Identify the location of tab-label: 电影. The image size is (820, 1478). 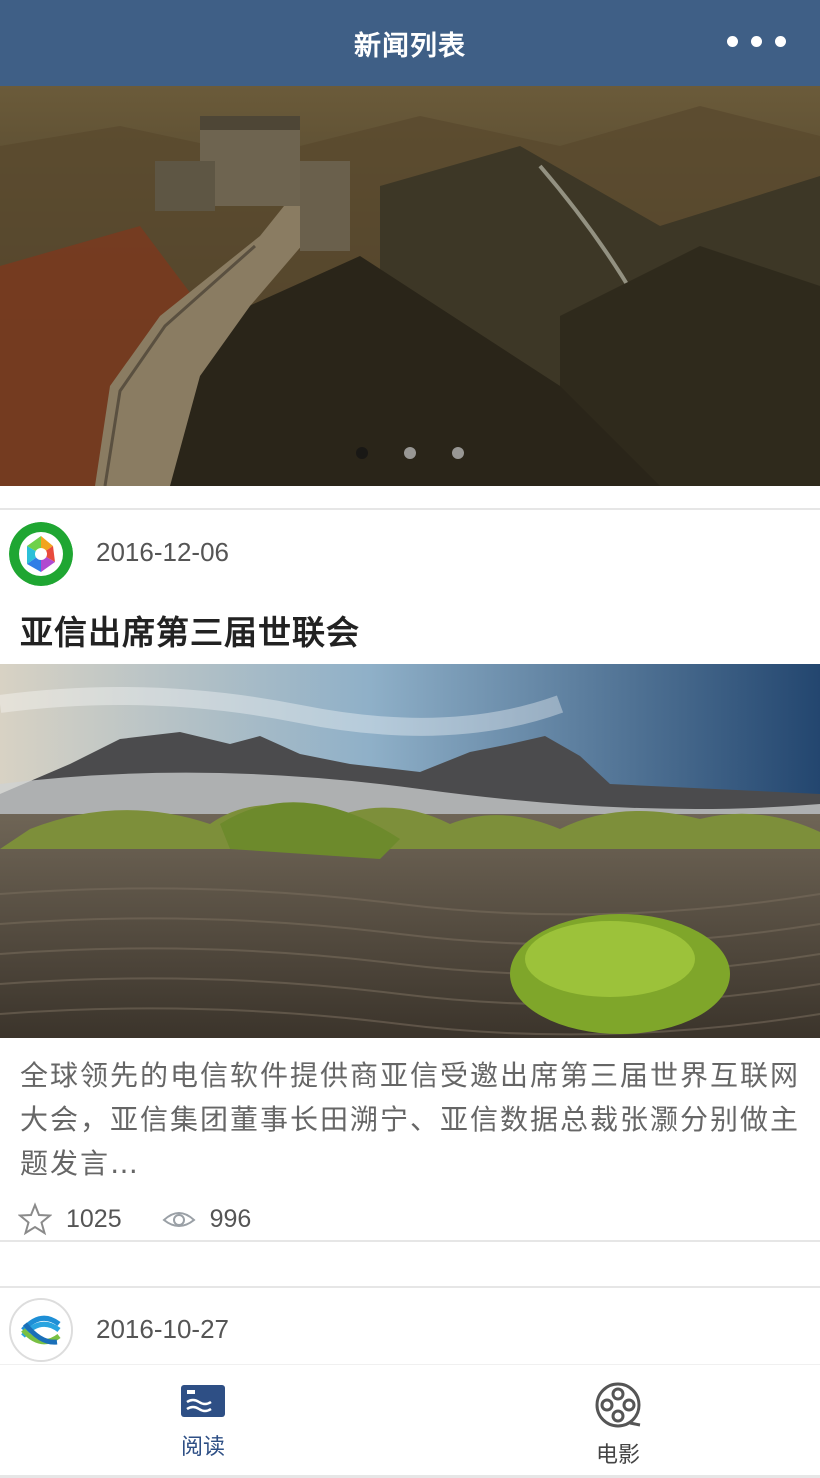
(617, 1455).